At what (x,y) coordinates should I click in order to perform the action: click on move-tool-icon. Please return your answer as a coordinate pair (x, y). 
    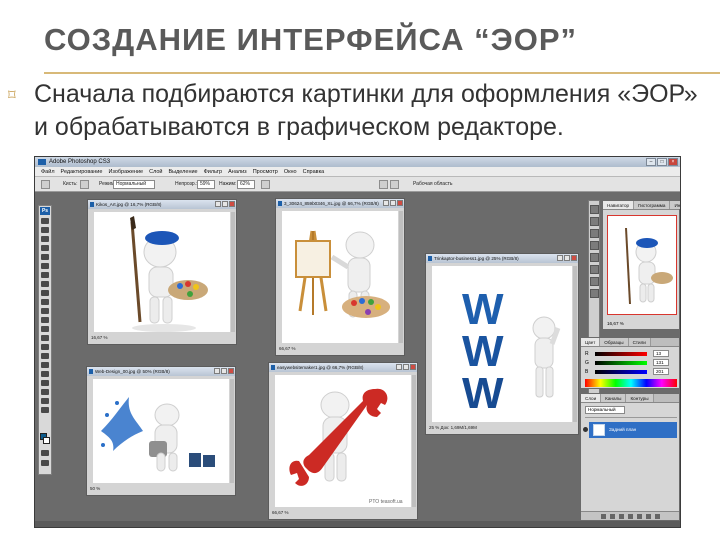
    Looking at the image, I should click on (45, 221).